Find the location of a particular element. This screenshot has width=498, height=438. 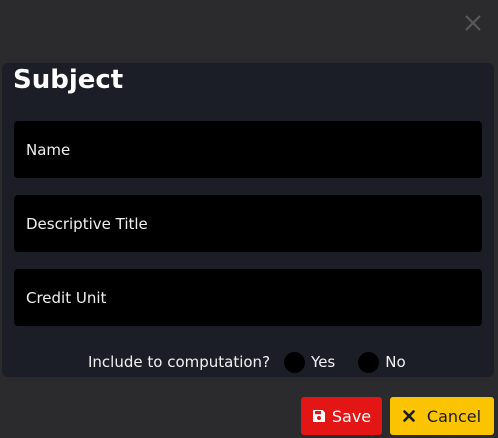

radio-no-indicator is located at coordinates (369, 362).